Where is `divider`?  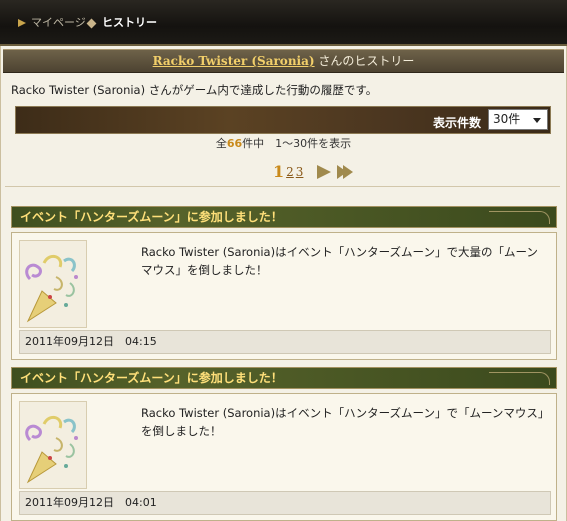 divider is located at coordinates (282, 186).